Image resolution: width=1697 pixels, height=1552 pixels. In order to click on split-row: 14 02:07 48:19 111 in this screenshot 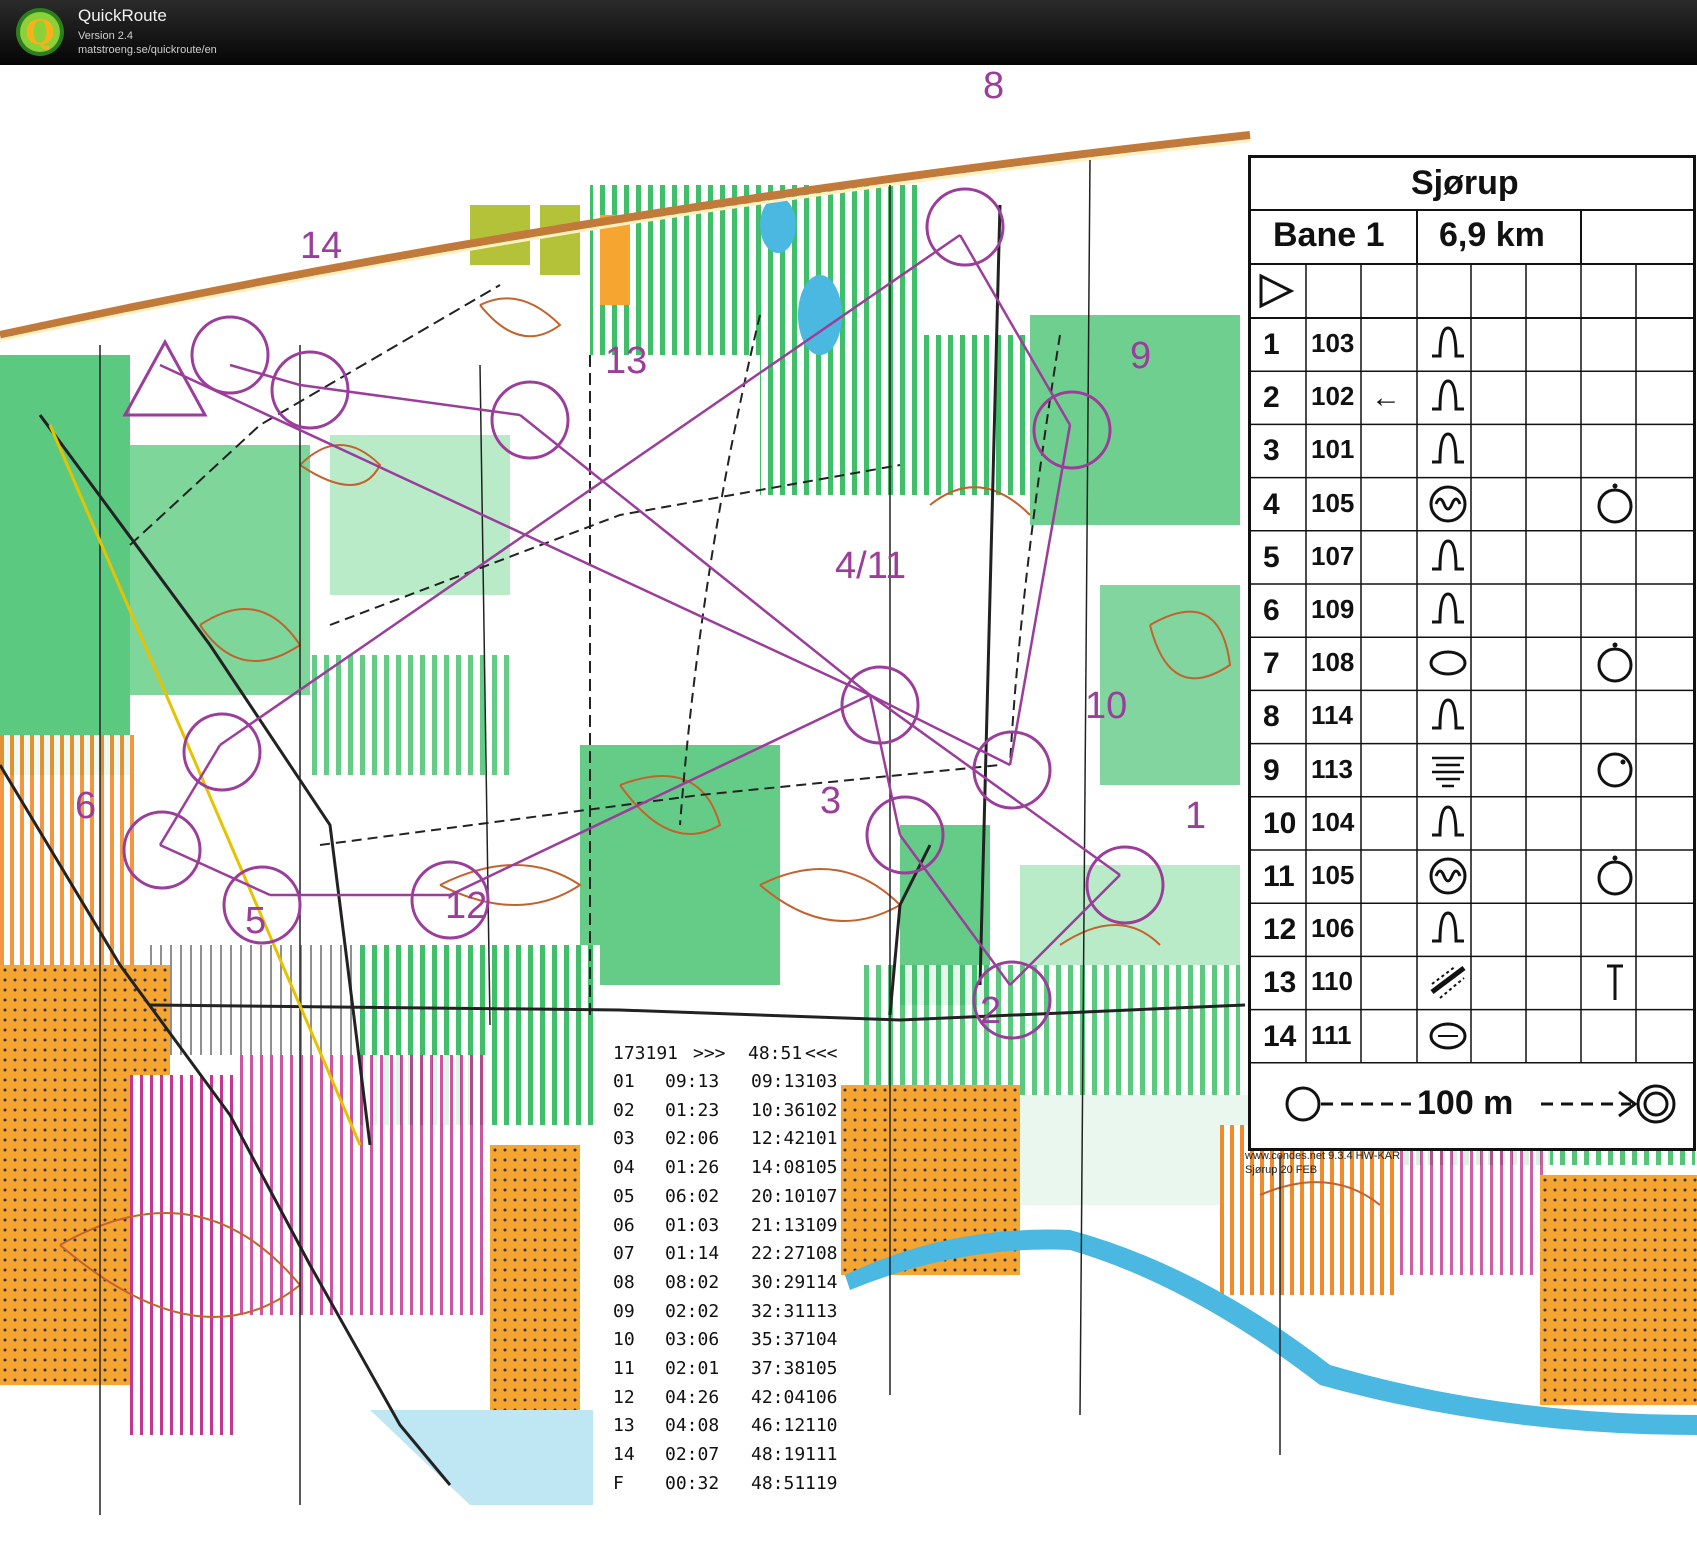, I will do `click(717, 1458)`.